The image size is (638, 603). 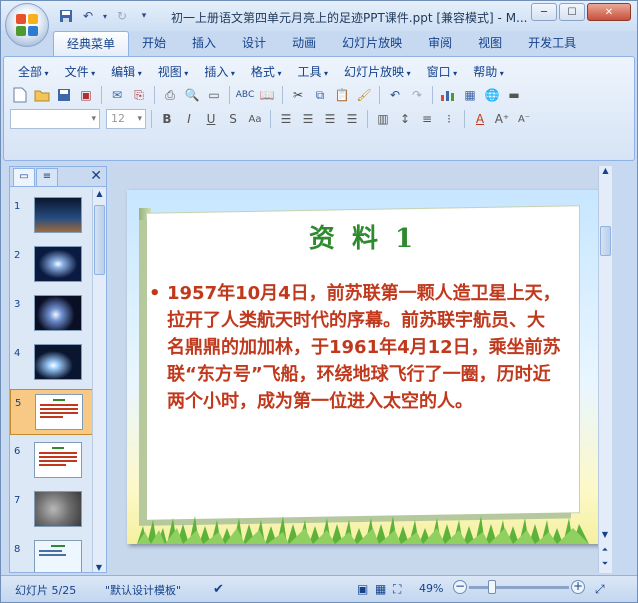 What do you see at coordinates (80, 72) in the screenshot?
I see `menu-file: 文件` at bounding box center [80, 72].